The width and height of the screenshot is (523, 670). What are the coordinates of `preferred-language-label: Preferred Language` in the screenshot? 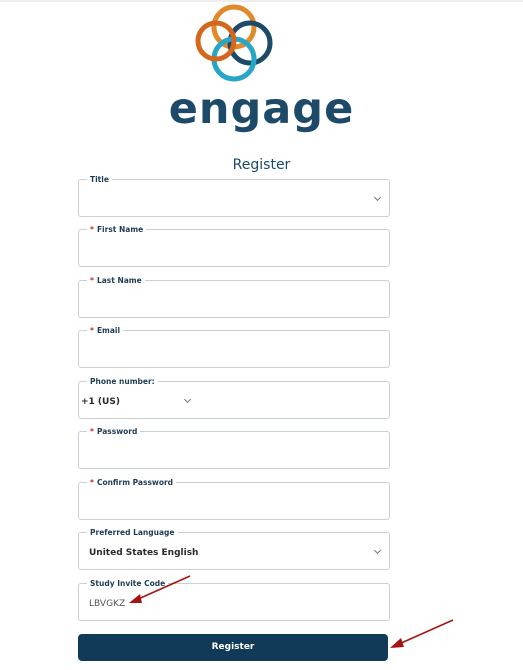 It's located at (132, 533).